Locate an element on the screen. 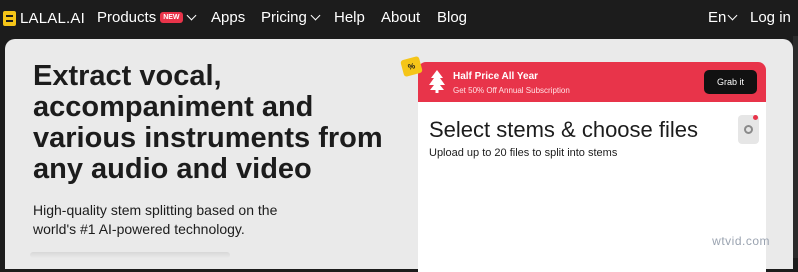  notification-dot is located at coordinates (755, 117).